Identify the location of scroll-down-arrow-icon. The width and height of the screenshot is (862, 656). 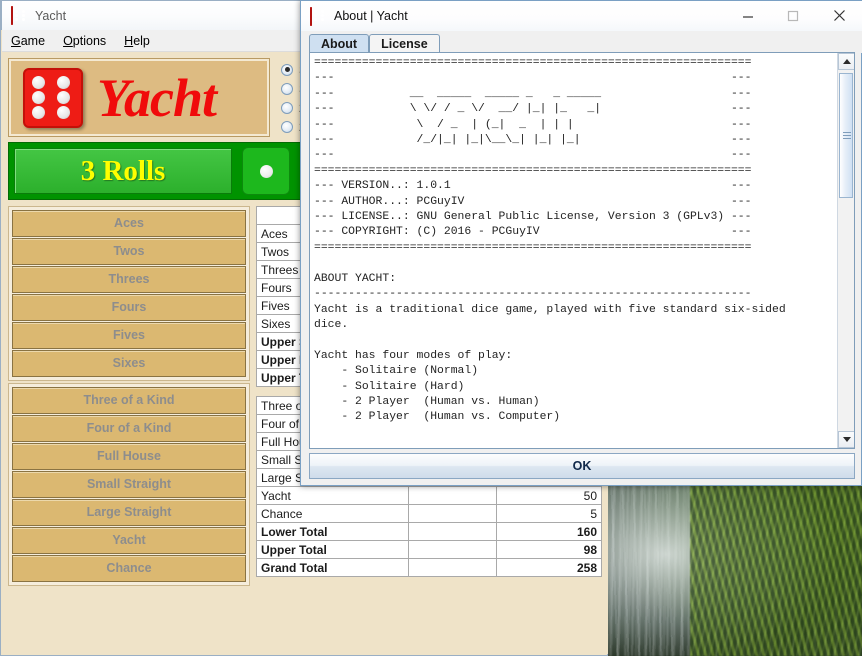
(846, 439).